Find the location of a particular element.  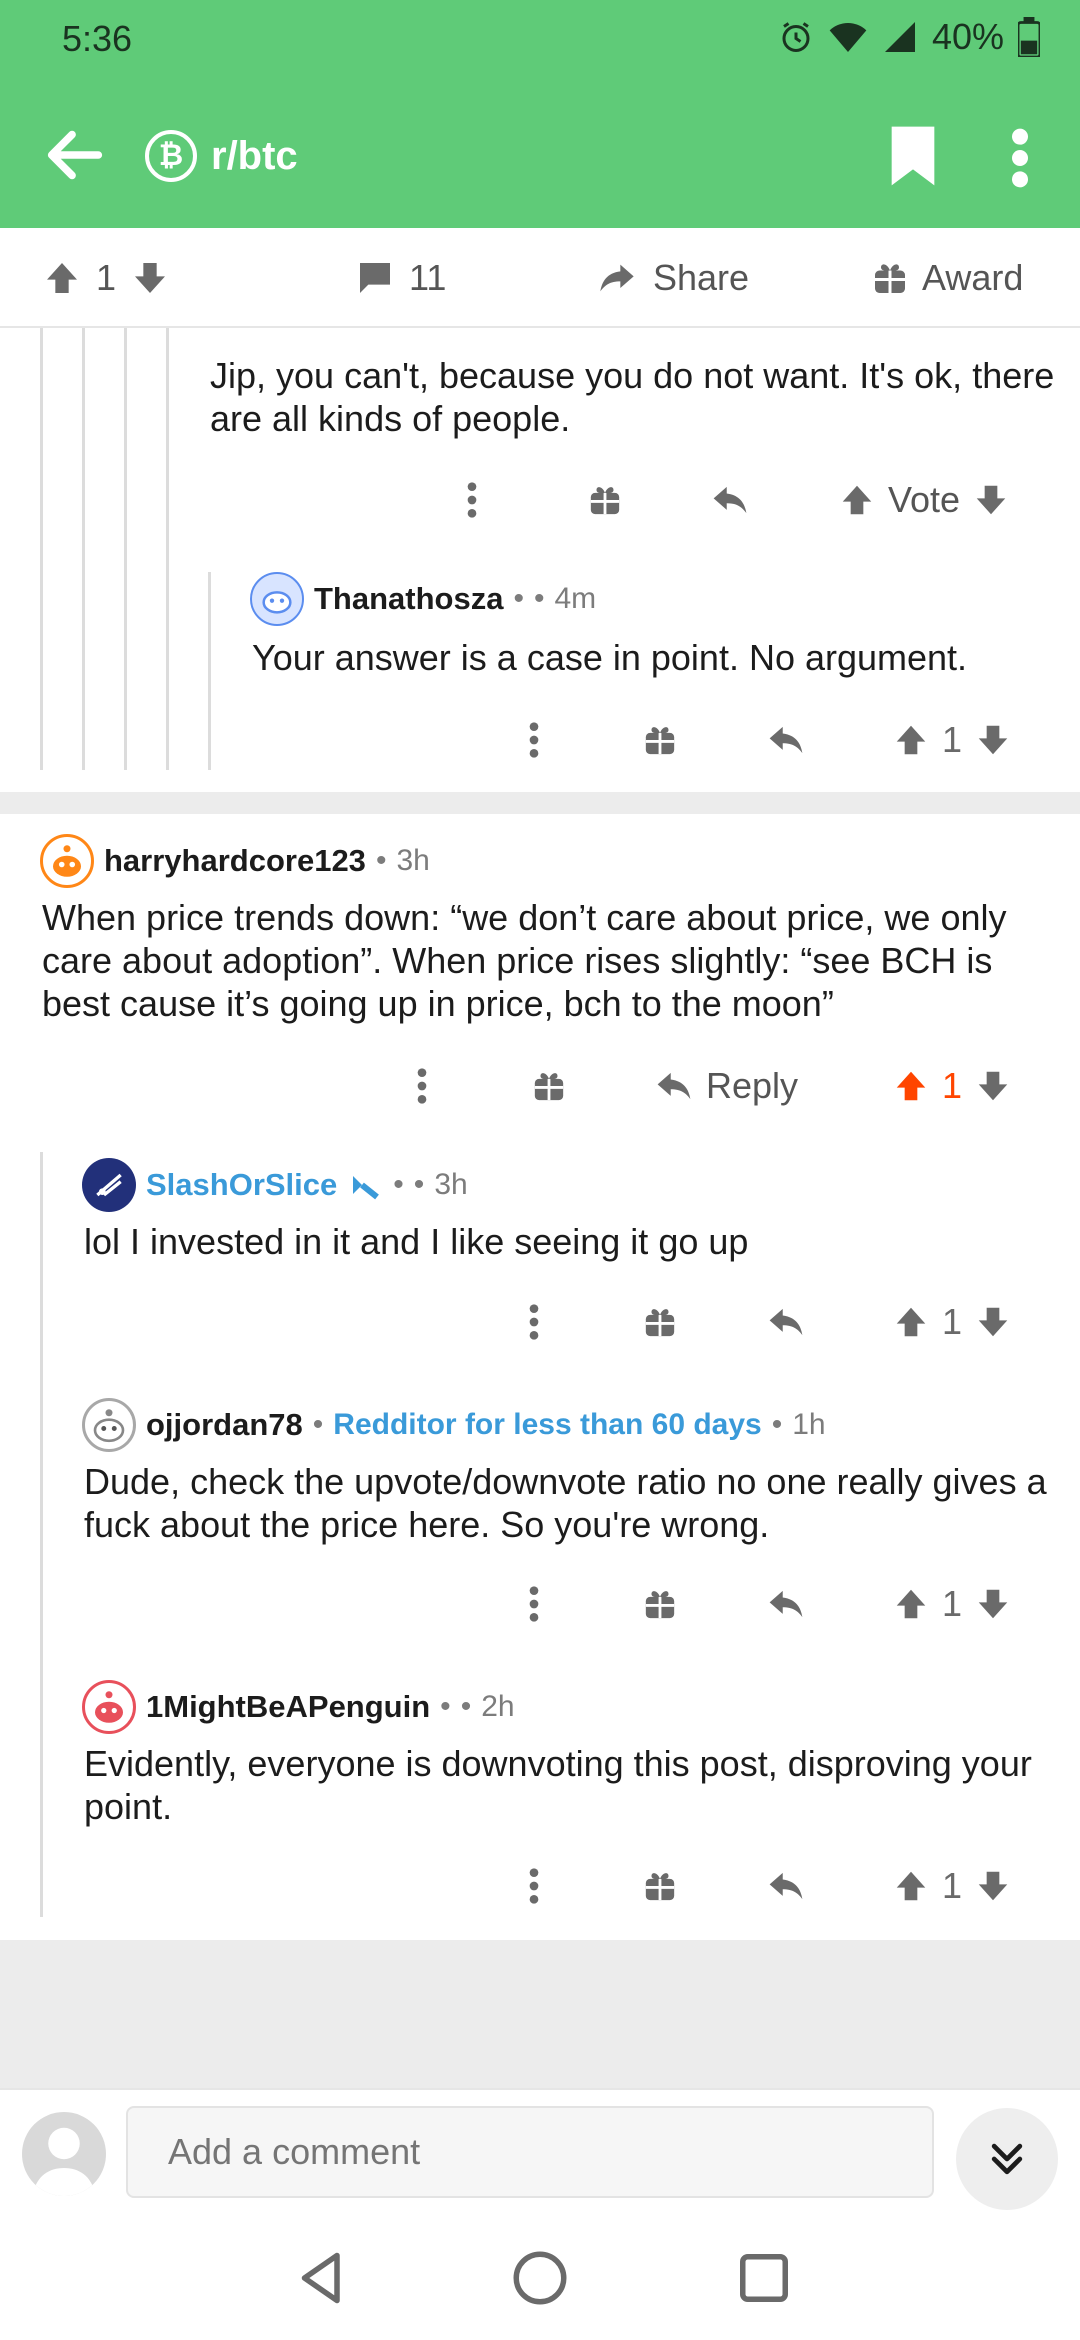

subreddit-chip: ₿ r/btc is located at coordinates (221, 156).